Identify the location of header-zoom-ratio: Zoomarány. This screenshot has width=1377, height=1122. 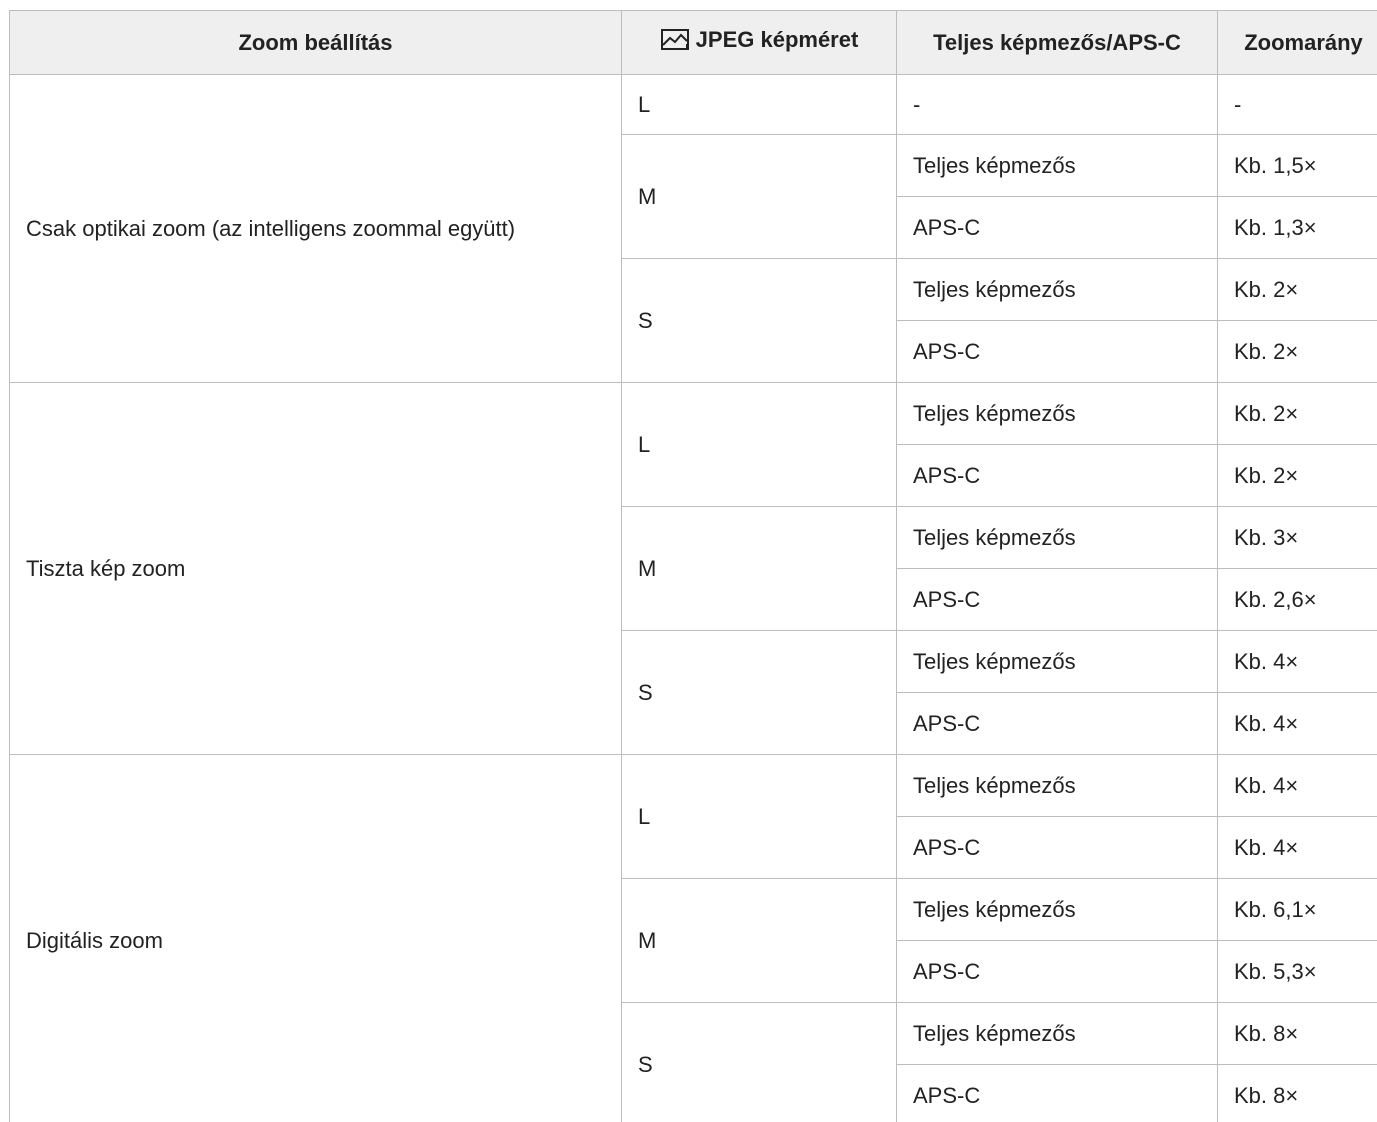
(1297, 42).